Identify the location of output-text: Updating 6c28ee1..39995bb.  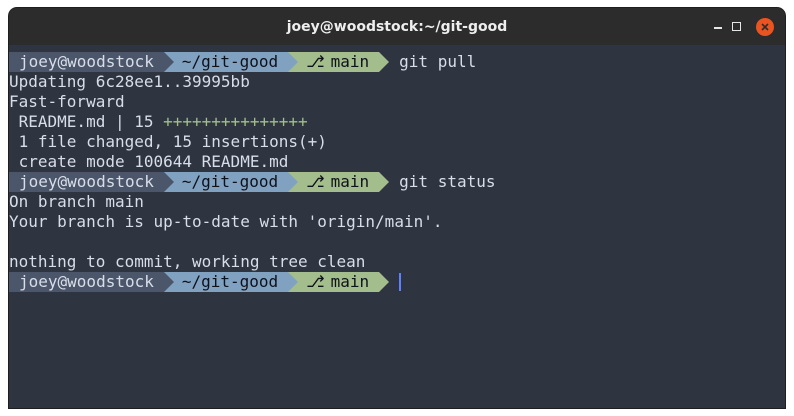
(129, 81).